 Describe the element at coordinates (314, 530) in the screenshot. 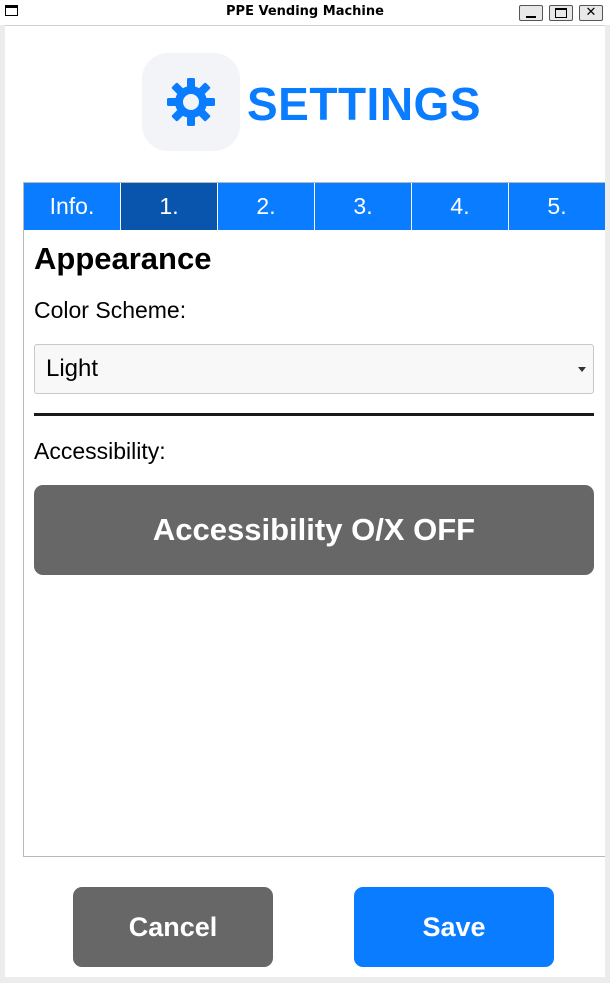

I see `accessibility-toggle-button: Accessibility O/X OFF` at that location.